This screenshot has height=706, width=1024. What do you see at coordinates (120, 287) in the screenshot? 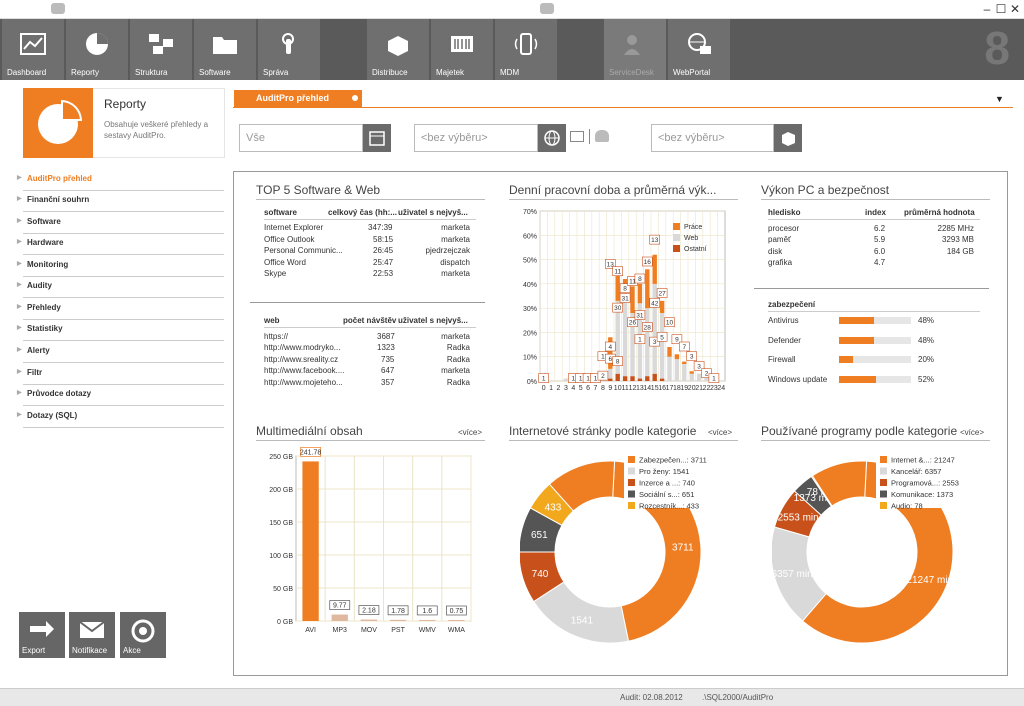
I see `nav-audity: ▶ Audity` at bounding box center [120, 287].